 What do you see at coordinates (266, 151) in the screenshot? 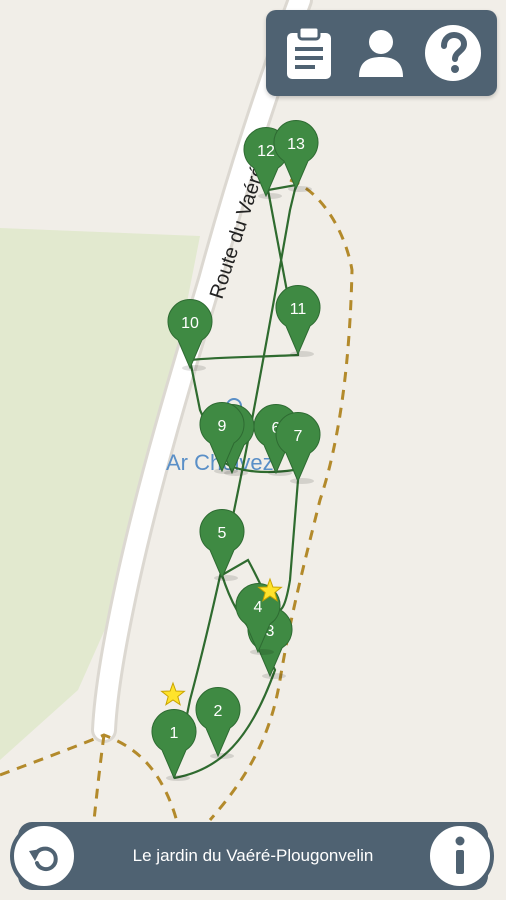
I see `map-marker-label: 12` at bounding box center [266, 151].